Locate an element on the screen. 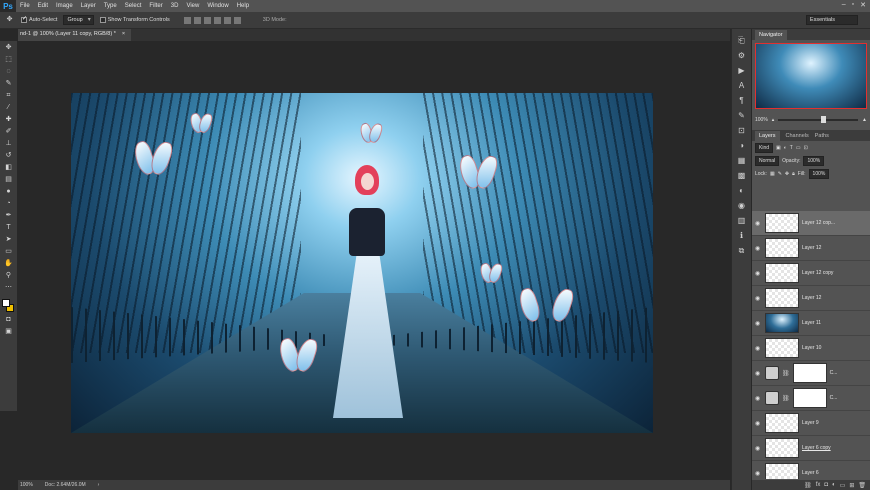 This screenshot has height=490, width=870. character-icon: A is located at coordinates (741, 85).